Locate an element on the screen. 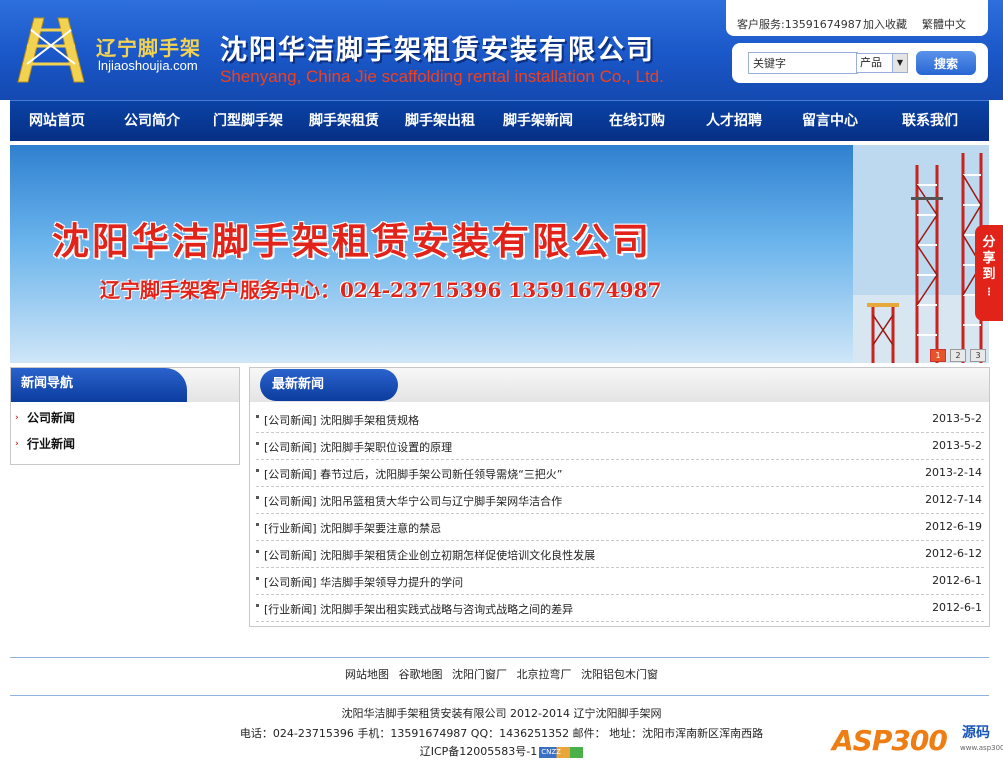 This screenshot has height=763, width=1003. search-category-select: 产品 ▼ is located at coordinates (882, 63).